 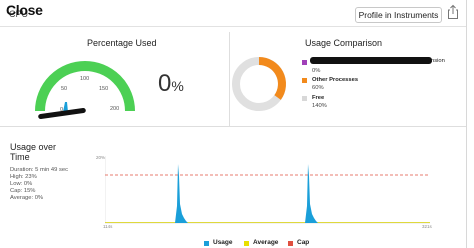 I want to click on gauge-tick-100: 100, so click(x=85, y=79).